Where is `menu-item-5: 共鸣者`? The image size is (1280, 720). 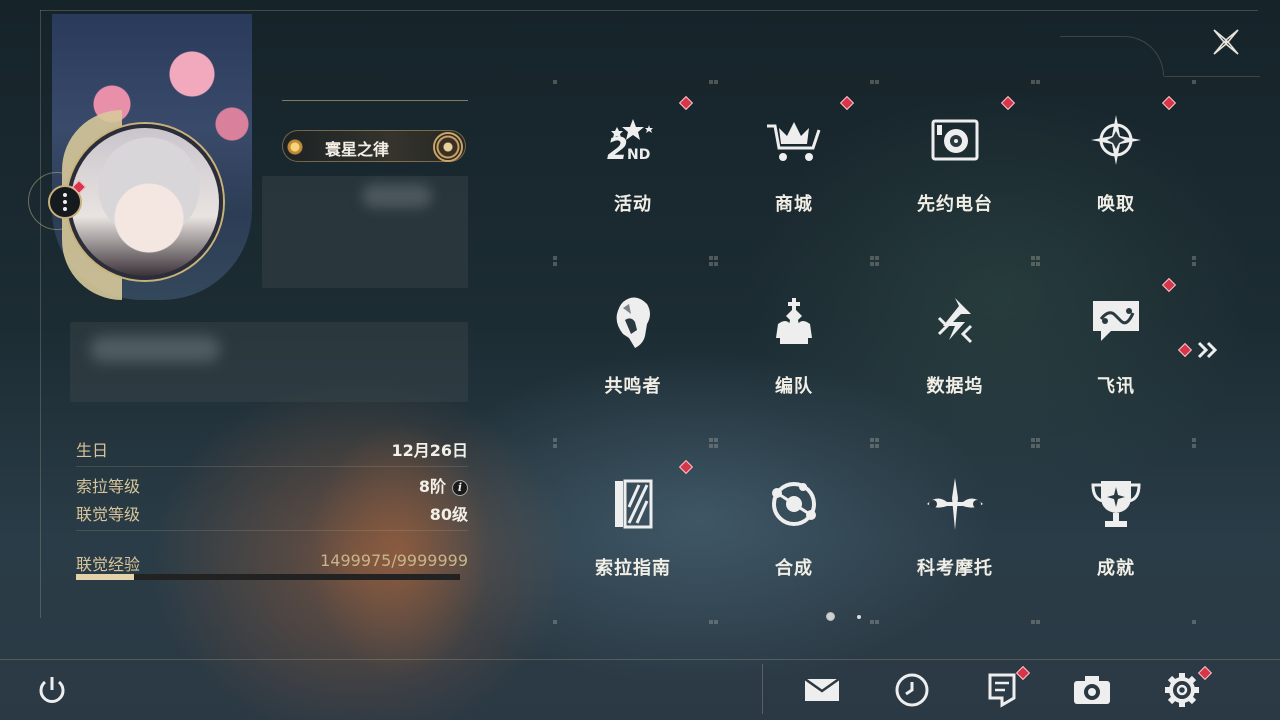 menu-item-5: 共鸣者 is located at coordinates (633, 352).